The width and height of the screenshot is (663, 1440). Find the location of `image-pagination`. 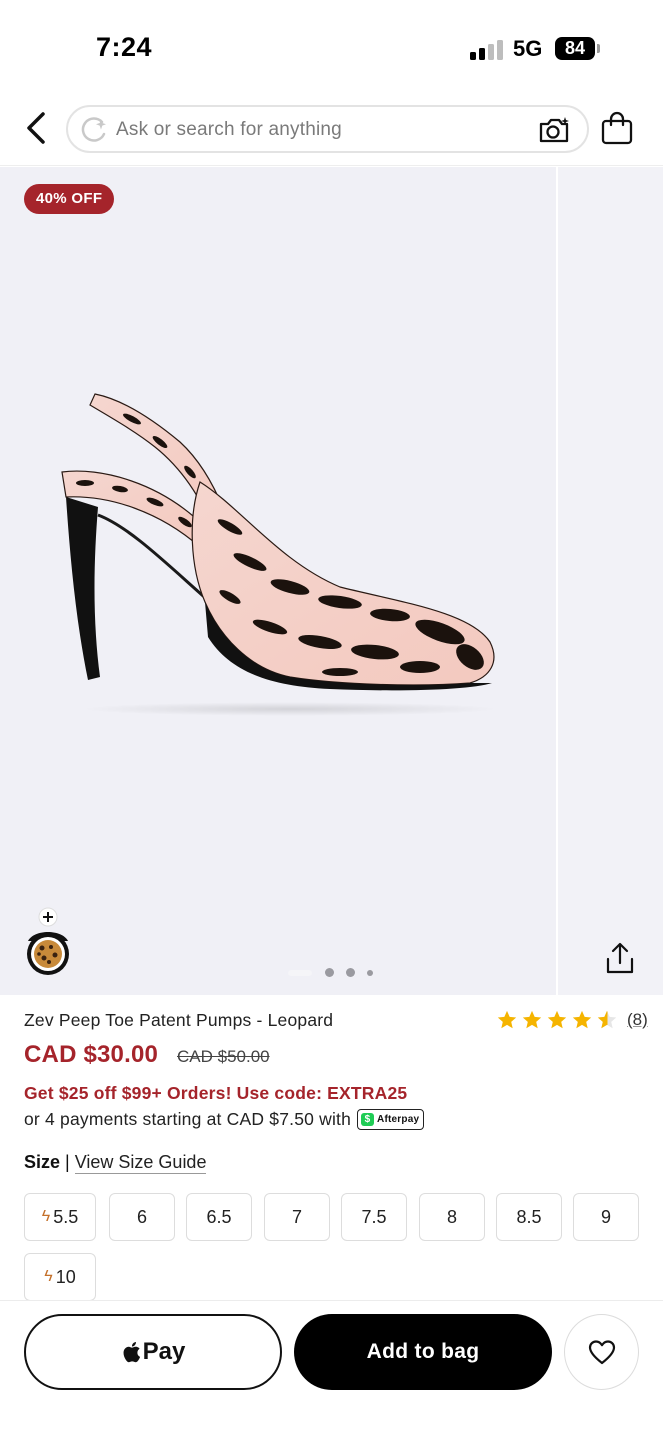

image-pagination is located at coordinates (338, 973).